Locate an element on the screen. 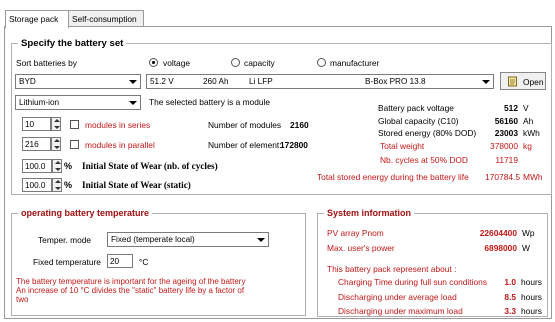 The width and height of the screenshot is (555, 322). num-modules-value: 2160 is located at coordinates (299, 125).